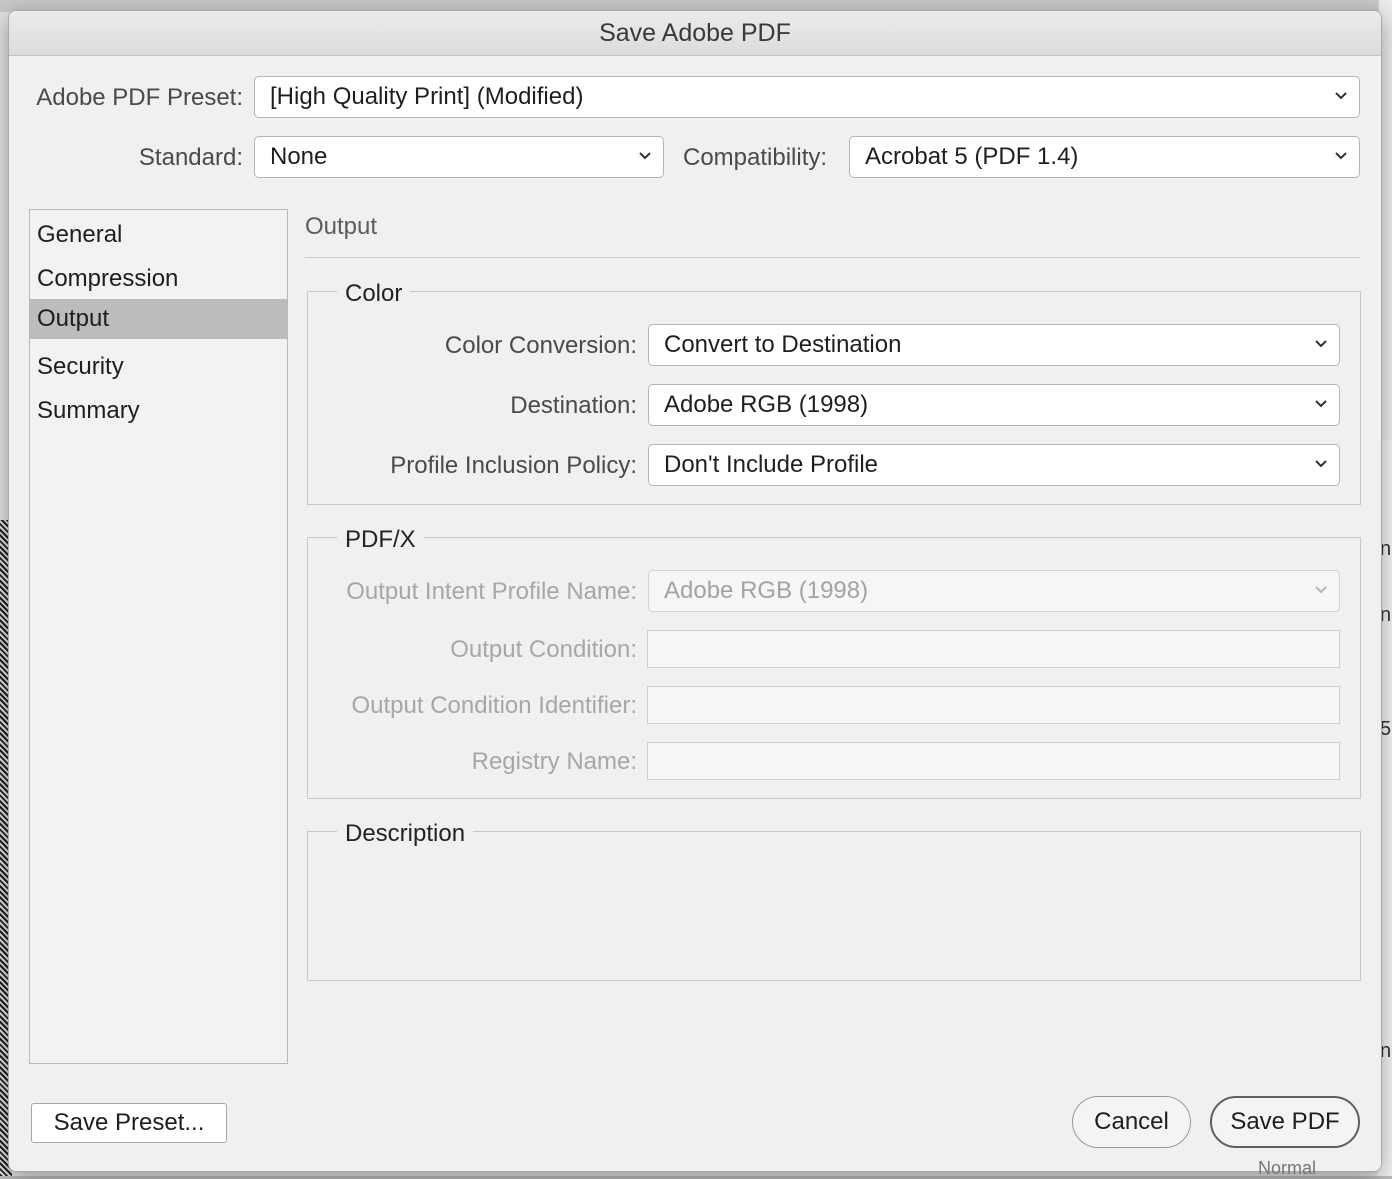 Image resolution: width=1392 pixels, height=1179 pixels. What do you see at coordinates (491, 591) in the screenshot?
I see `output-intent-label: Output Intent Profile Name:` at bounding box center [491, 591].